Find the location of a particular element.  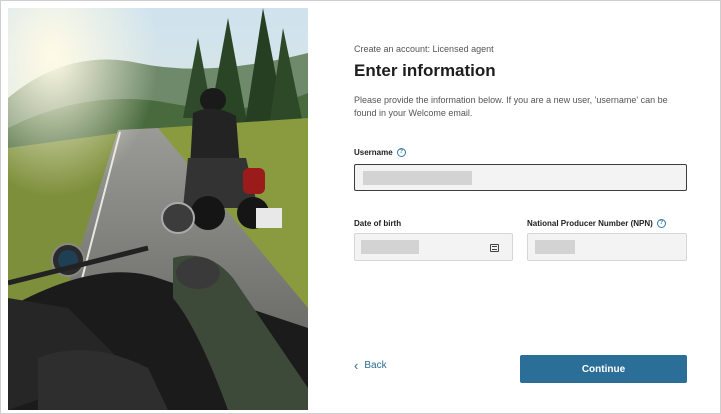

dob-label: Date of birth is located at coordinates (377, 223).